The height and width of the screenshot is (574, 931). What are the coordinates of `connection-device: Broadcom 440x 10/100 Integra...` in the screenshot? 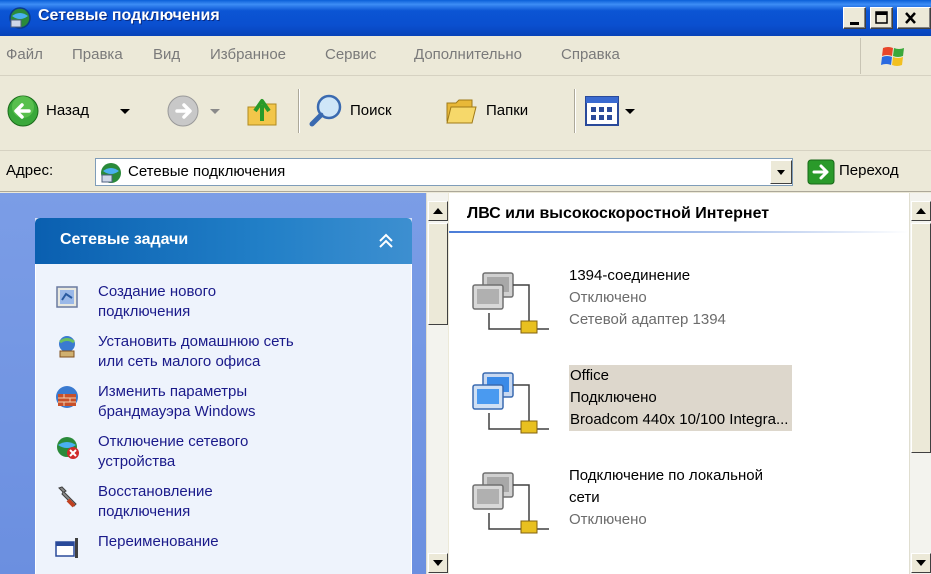 It's located at (679, 419).